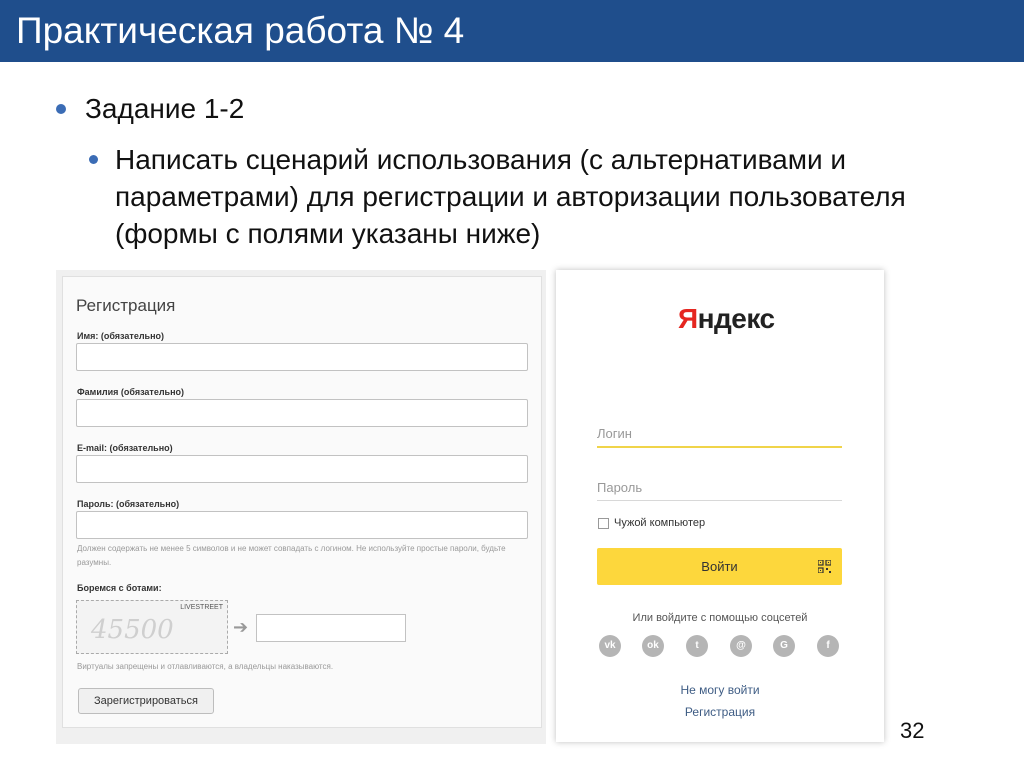  I want to click on register-link: Регистрация, so click(720, 712).